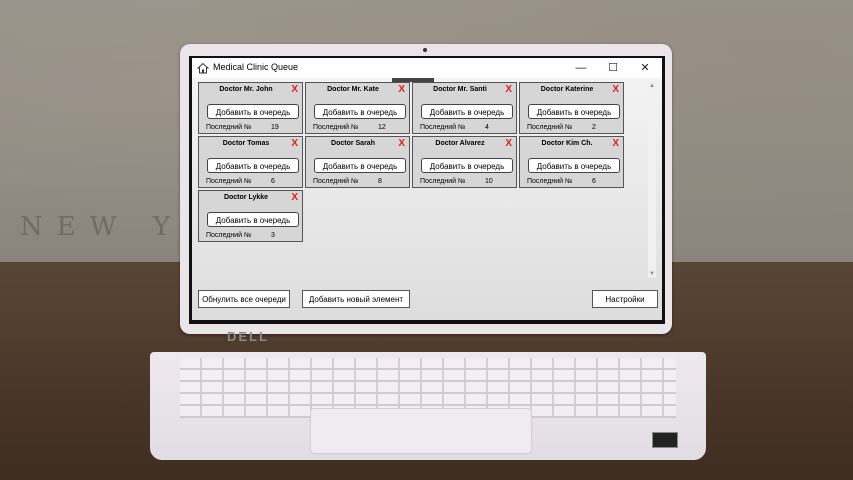 The width and height of the screenshot is (853, 480). Describe the element at coordinates (652, 180) in the screenshot. I see `vertical-scrollbar: ▲ ▼` at that location.